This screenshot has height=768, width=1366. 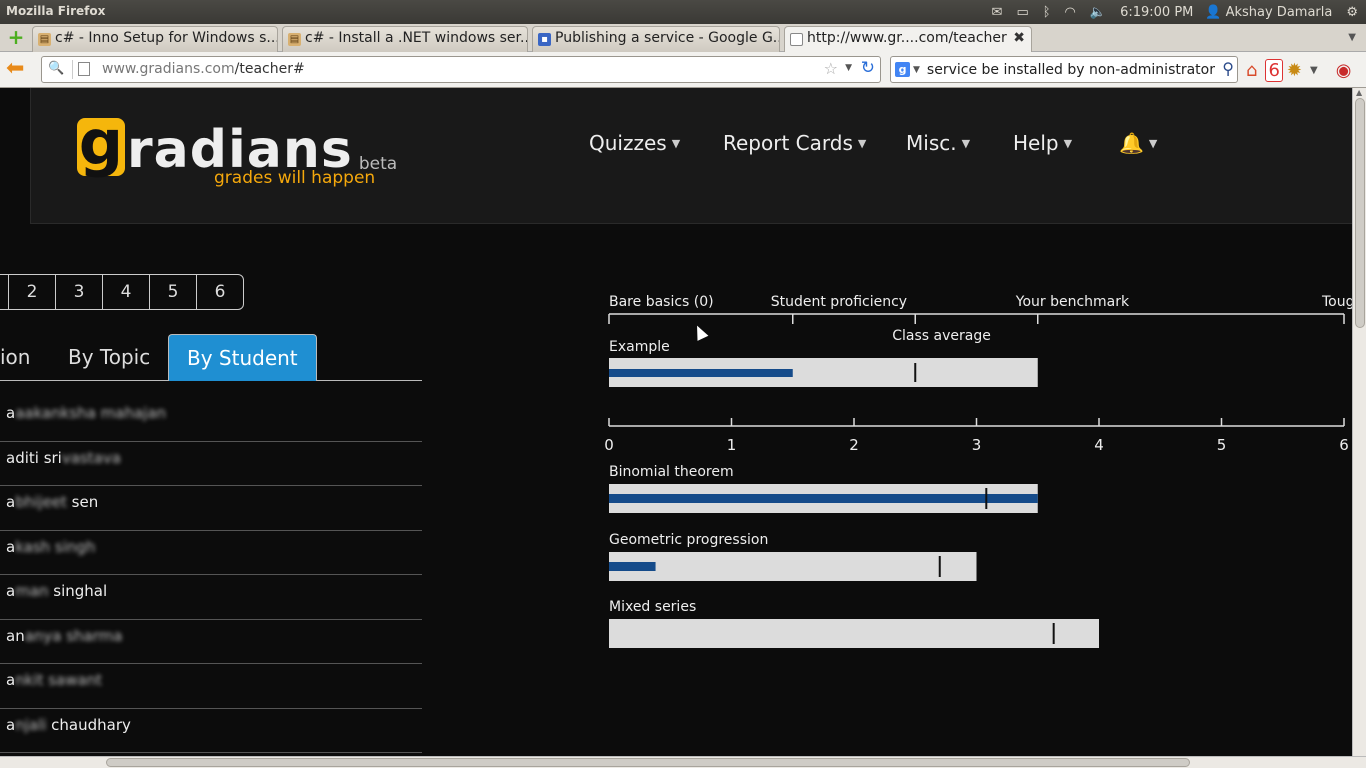 I want to click on student-name-redacted: aakanksha mahajan, so click(x=91, y=413).